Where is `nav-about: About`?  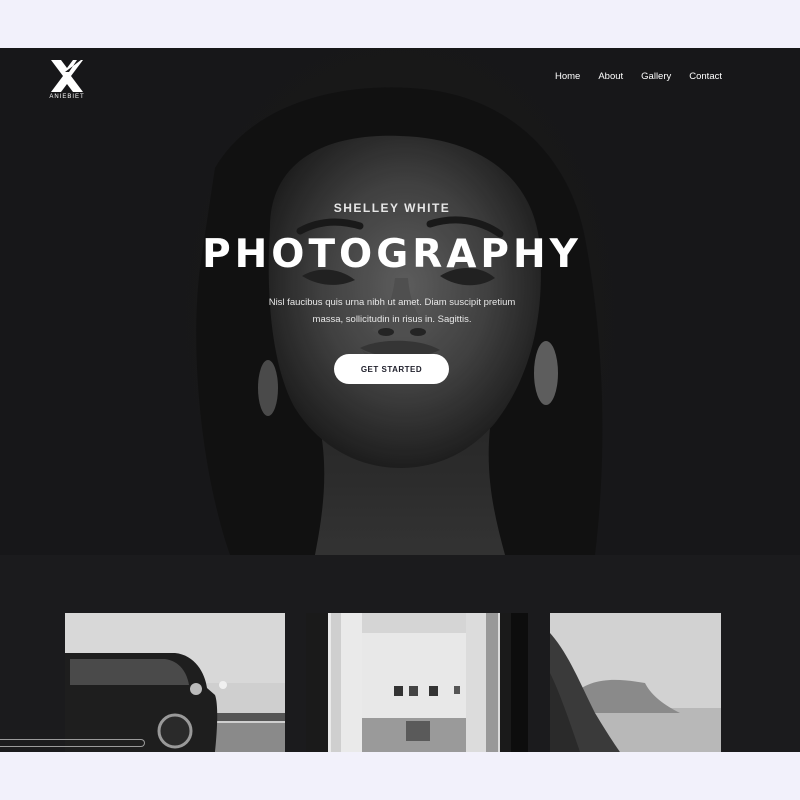
nav-about: About is located at coordinates (610, 76).